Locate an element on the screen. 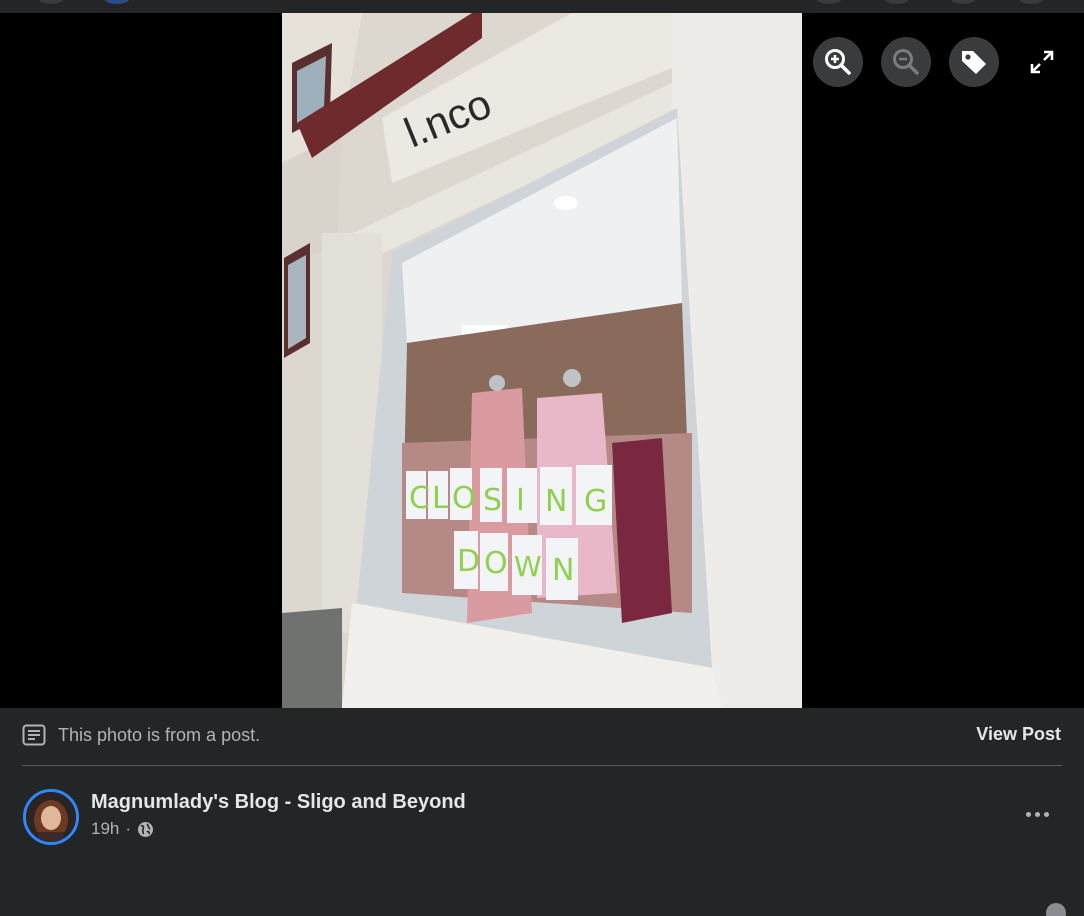 The width and height of the screenshot is (1084, 916). globe-icon is located at coordinates (146, 829).